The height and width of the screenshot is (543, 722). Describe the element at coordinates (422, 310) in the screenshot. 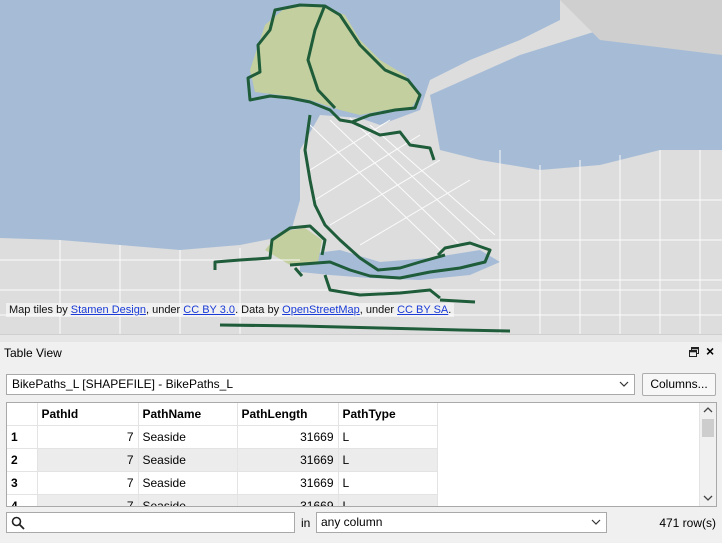

I see `cc-by-sa-link: CC BY SA` at that location.